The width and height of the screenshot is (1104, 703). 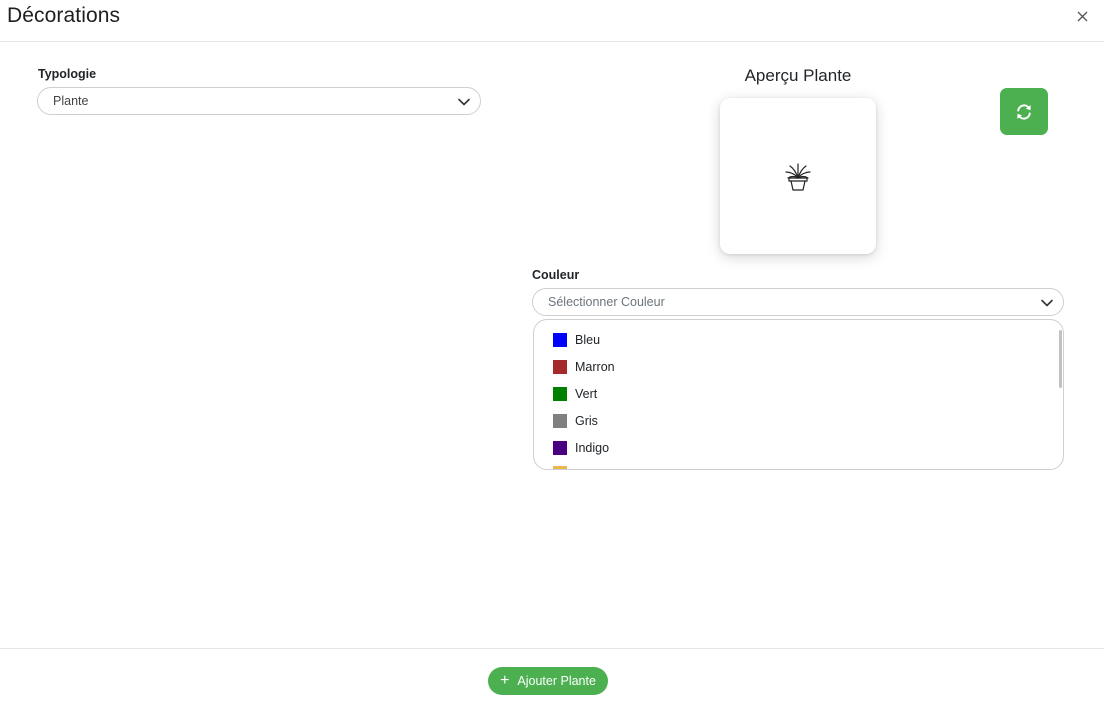 I want to click on color-option-label: Gris, so click(x=586, y=421).